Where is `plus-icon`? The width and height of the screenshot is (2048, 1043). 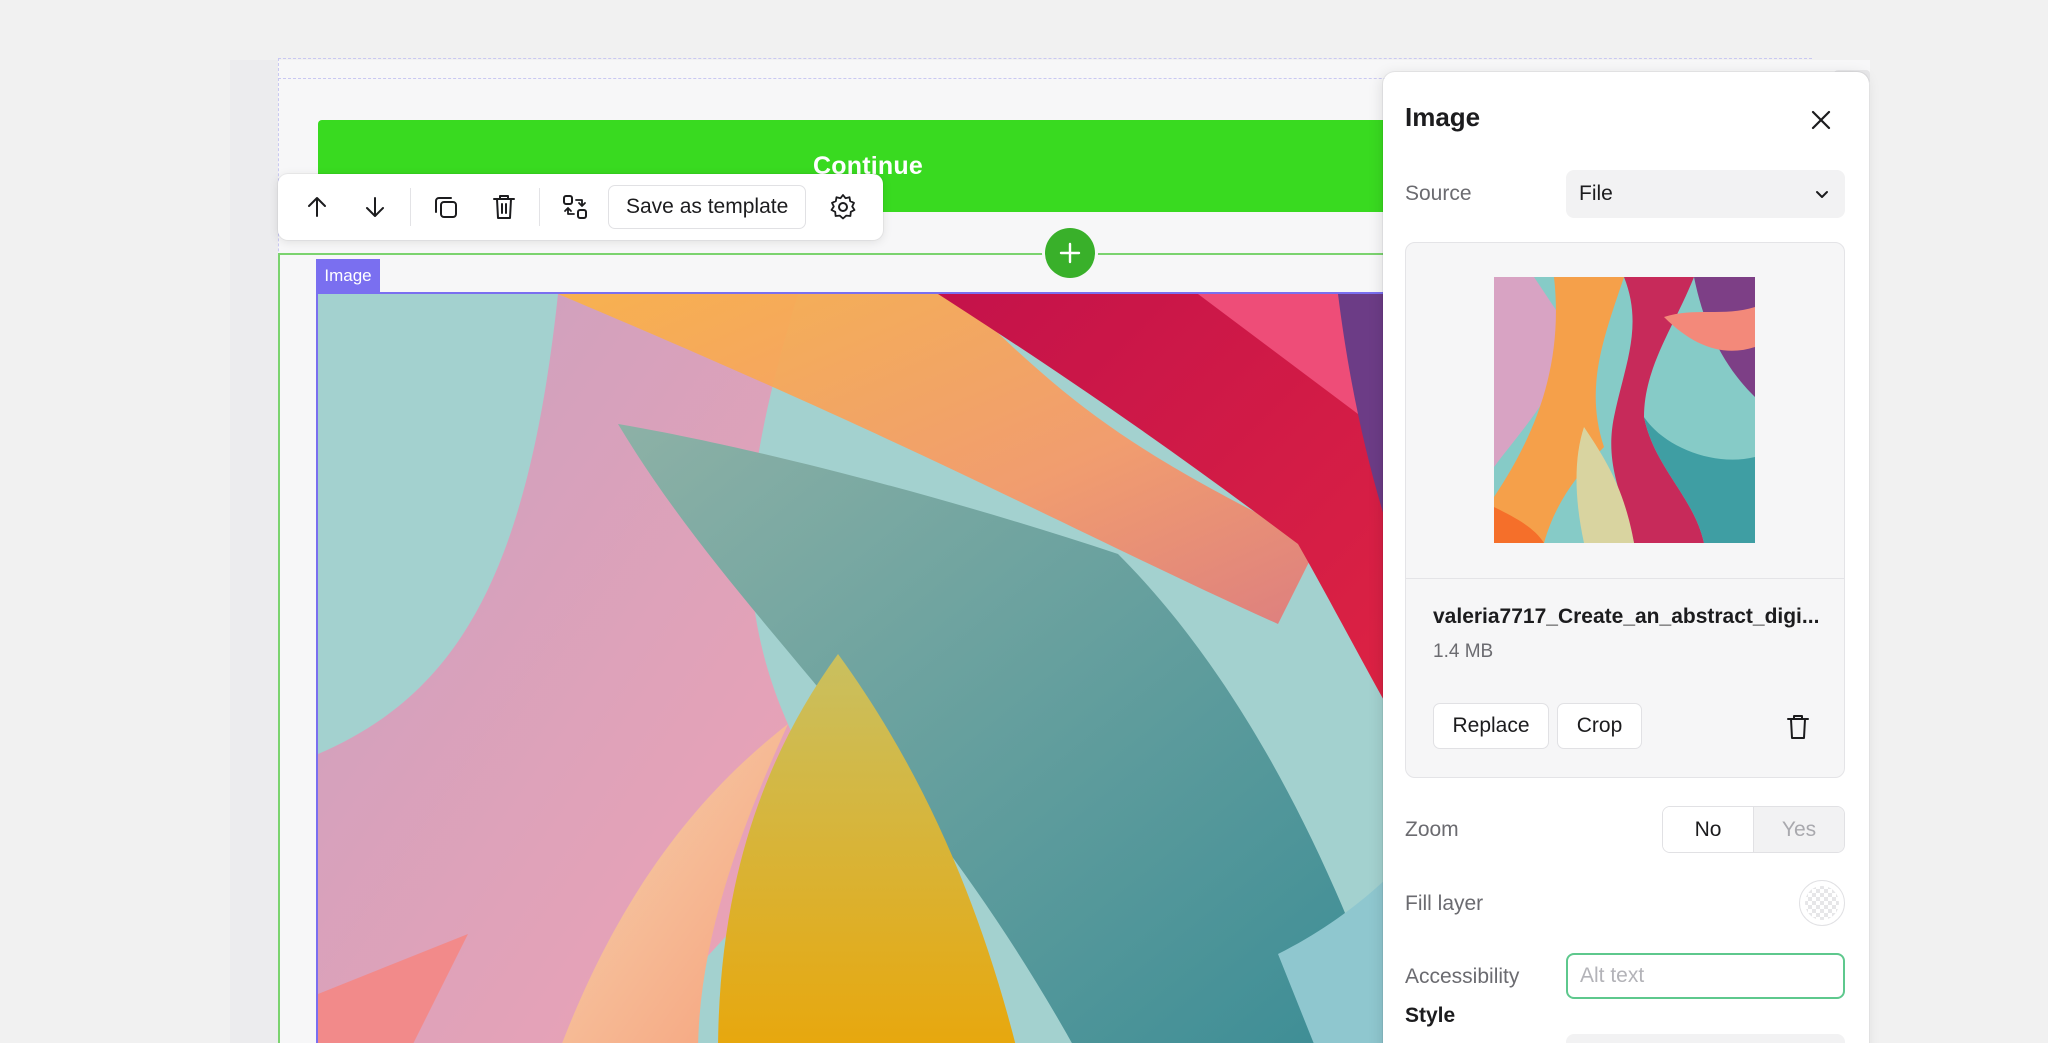 plus-icon is located at coordinates (1070, 253).